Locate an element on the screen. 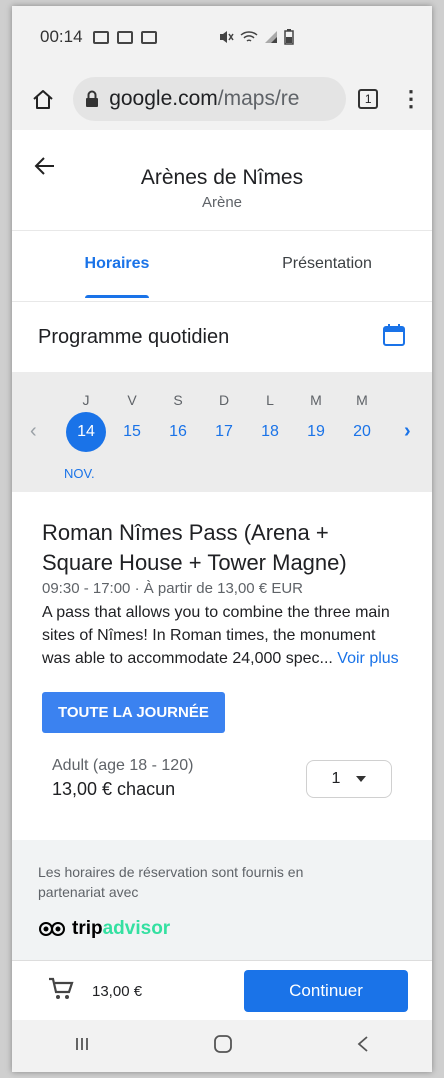 This screenshot has width=444, height=1078. url-path: /maps/re is located at coordinates (258, 98).